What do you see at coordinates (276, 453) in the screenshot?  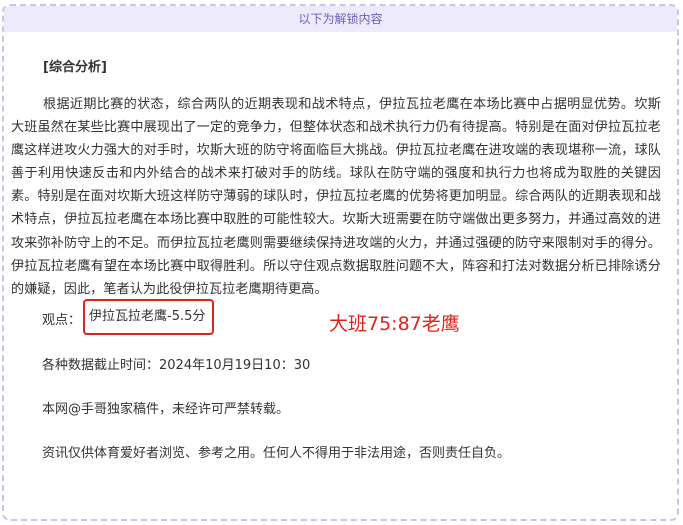 I see `disclaimer: 资讯仅供体育爱好者浏览、参考之用。任何人不得用于非法用途，否则责任自负。` at bounding box center [276, 453].